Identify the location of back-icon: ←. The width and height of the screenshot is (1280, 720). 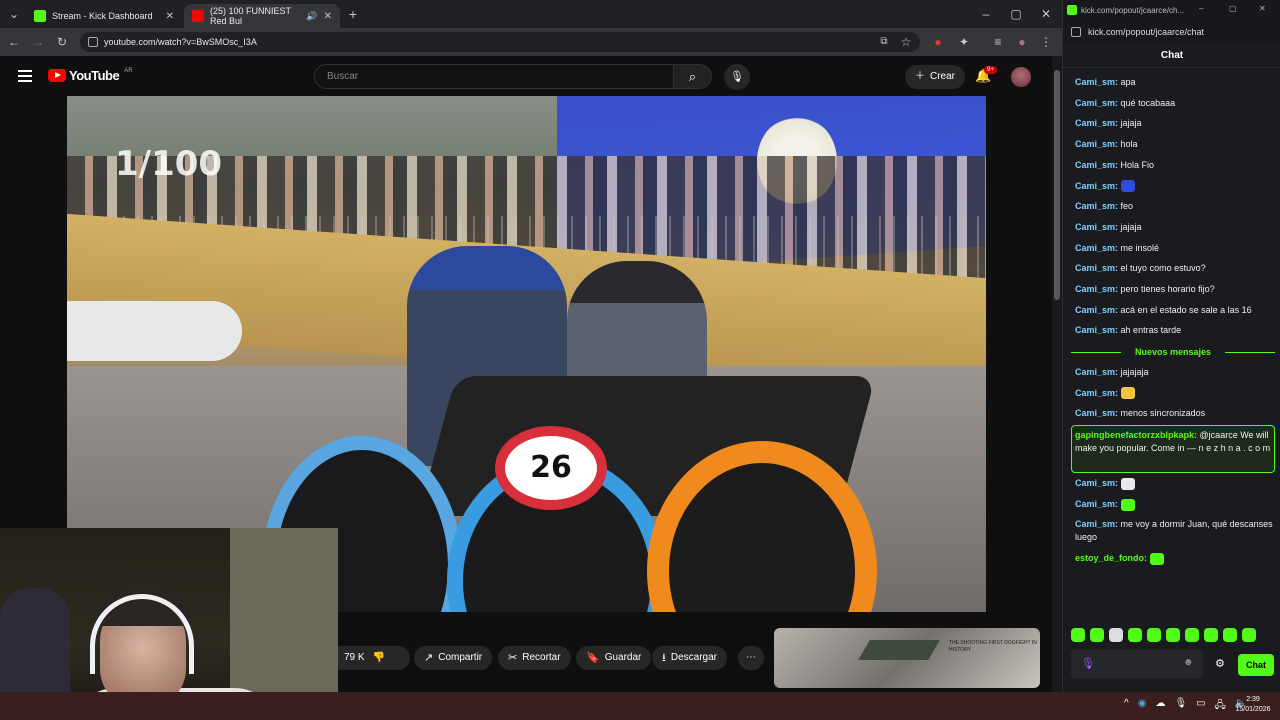
(14, 42).